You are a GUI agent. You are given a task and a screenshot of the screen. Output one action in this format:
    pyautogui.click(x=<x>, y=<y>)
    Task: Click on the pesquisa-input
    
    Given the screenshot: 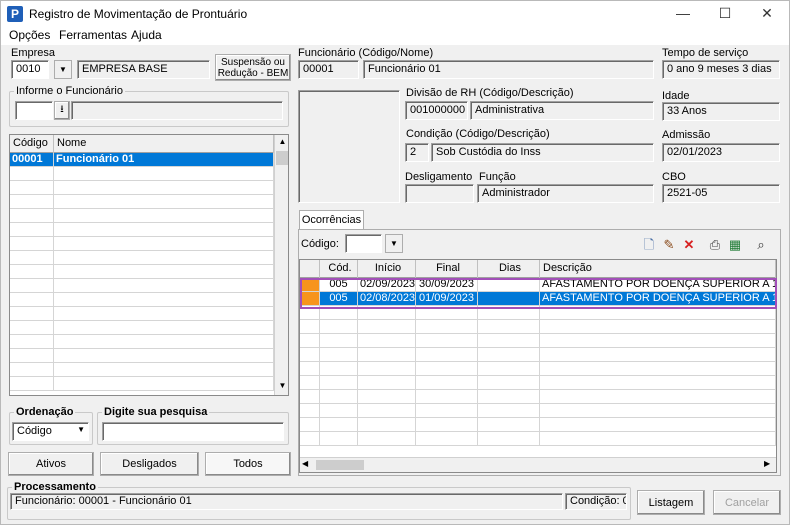 What is the action you would take?
    pyautogui.click(x=193, y=431)
    